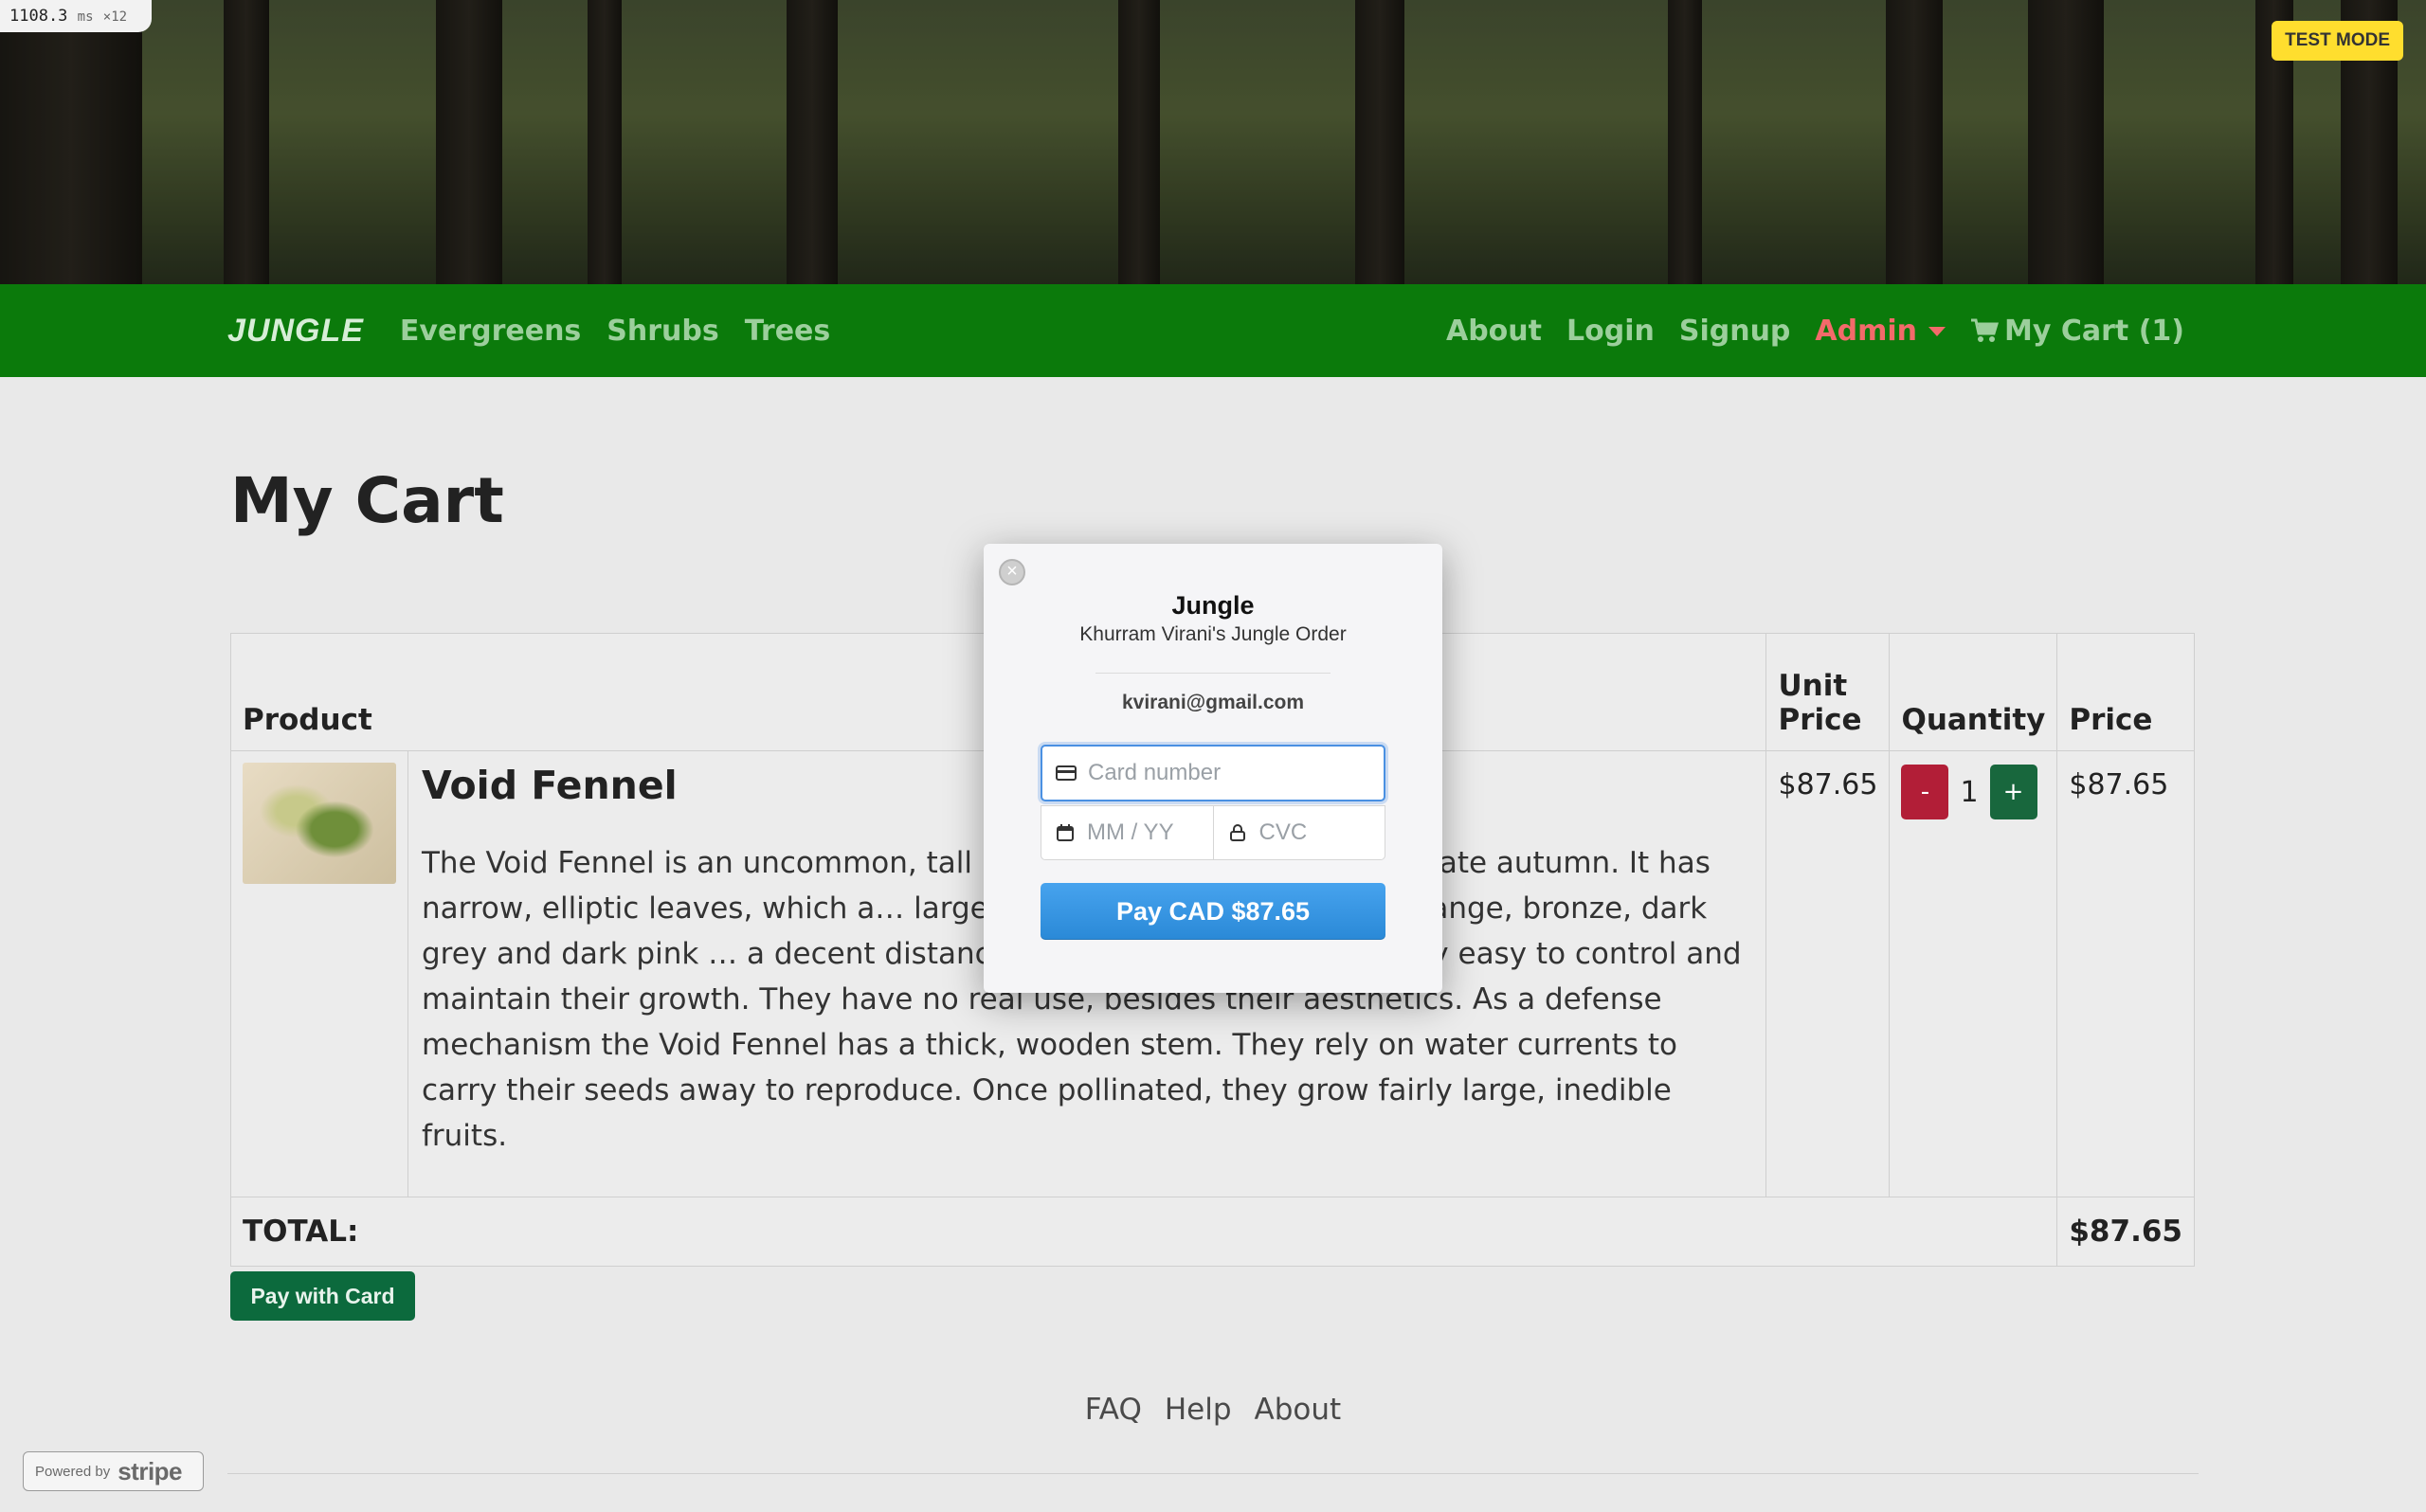 The width and height of the screenshot is (2426, 1512). I want to click on pay-button: Pay CAD $87.65, so click(1213, 911).